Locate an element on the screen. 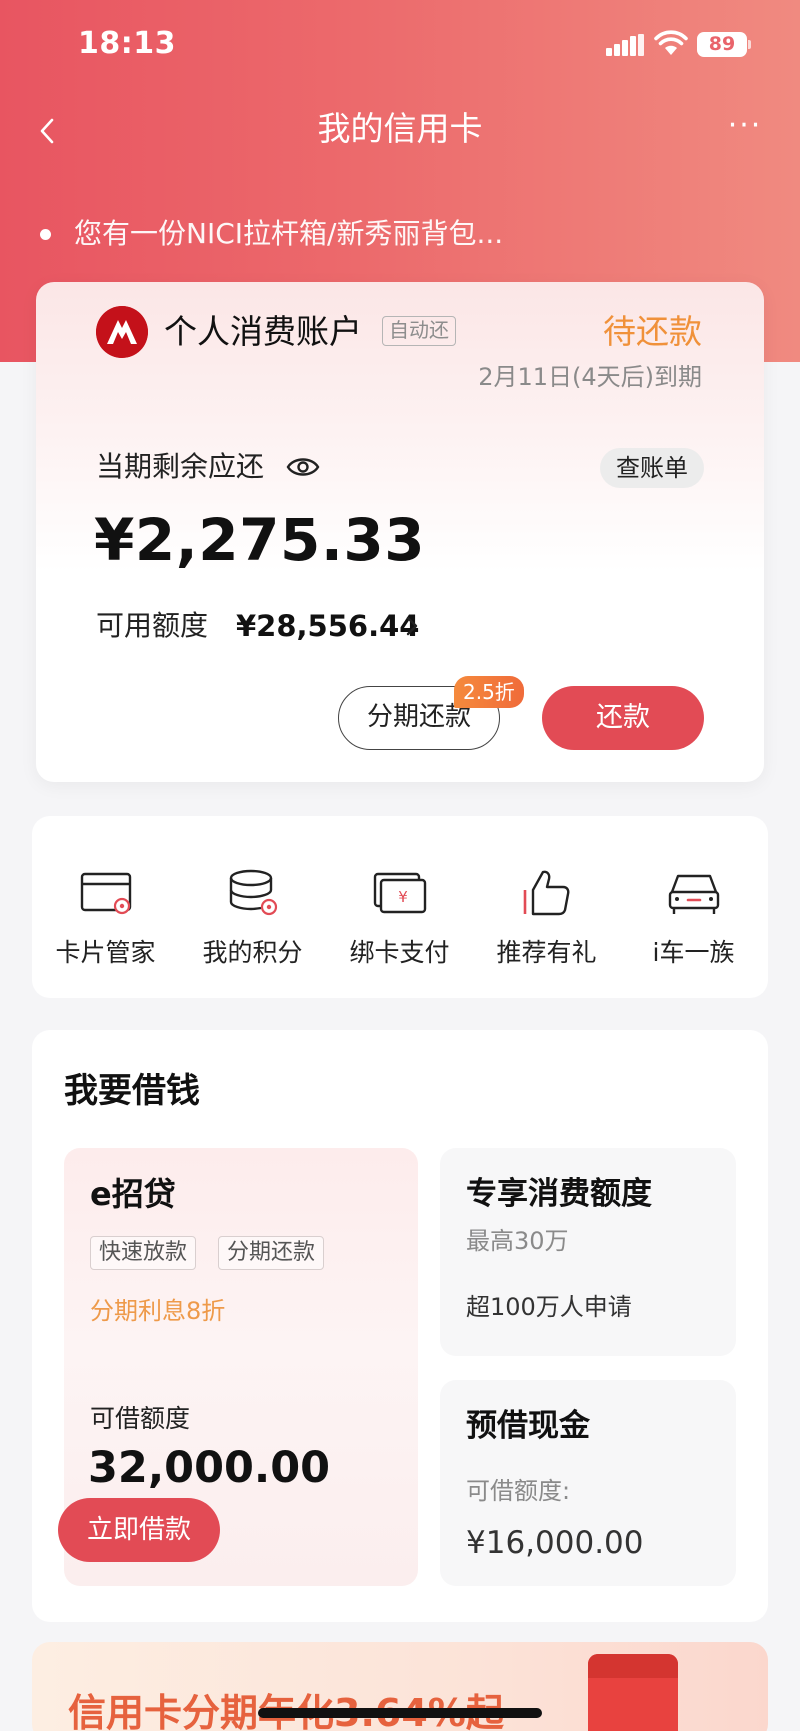  quick-action-card-manage: 卡片管家 is located at coordinates (105, 907).